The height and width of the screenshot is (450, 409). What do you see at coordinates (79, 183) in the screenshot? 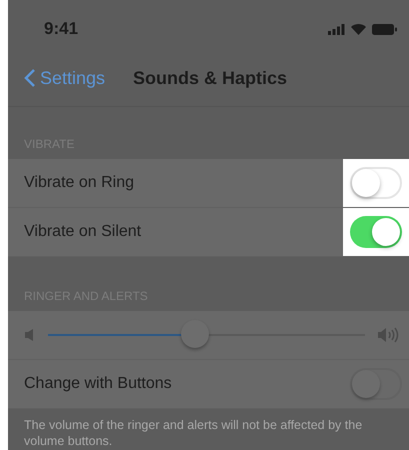
I see `row-label: Vibrate on Ring` at bounding box center [79, 183].